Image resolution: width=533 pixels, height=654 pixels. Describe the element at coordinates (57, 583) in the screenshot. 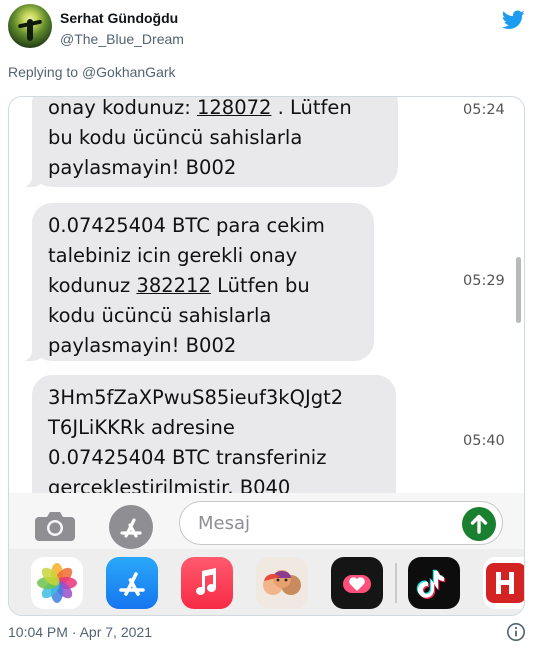

I see `photos-app-icon` at that location.